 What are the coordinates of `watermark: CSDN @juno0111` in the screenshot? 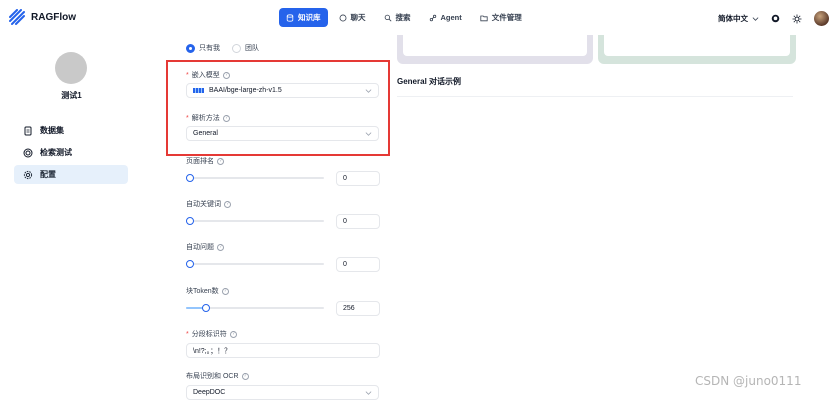 It's located at (748, 381).